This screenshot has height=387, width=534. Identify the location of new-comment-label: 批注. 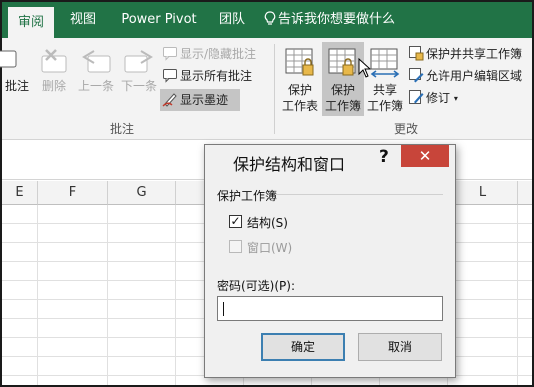
(16, 86).